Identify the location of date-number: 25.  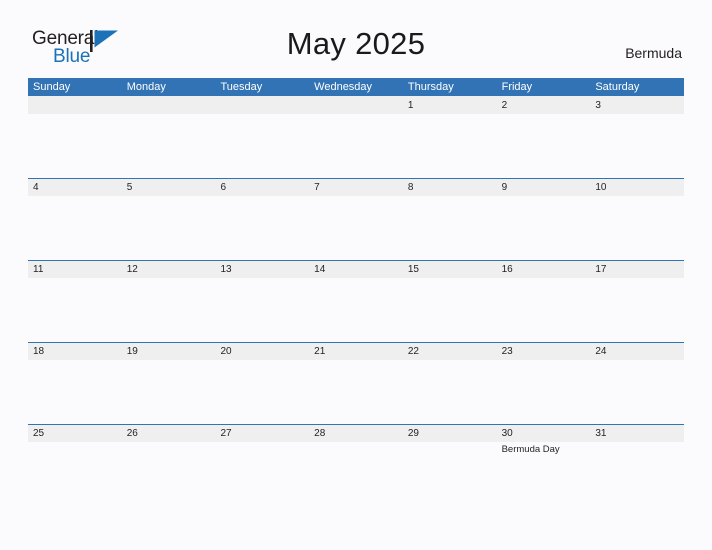
(75, 433).